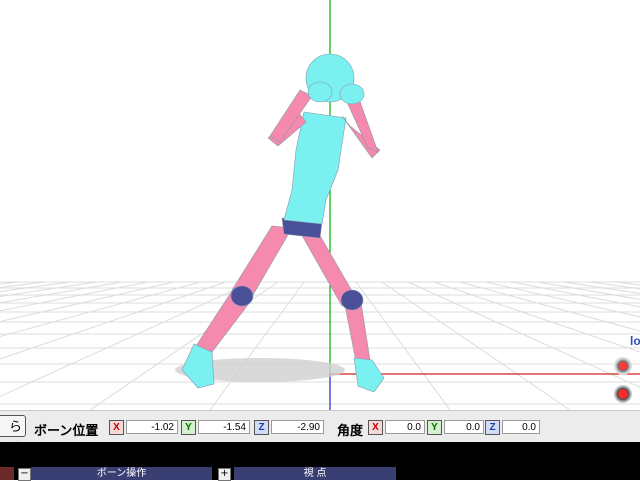  Describe the element at coordinates (297, 427) in the screenshot. I see `position-z-field: -2.90` at that location.